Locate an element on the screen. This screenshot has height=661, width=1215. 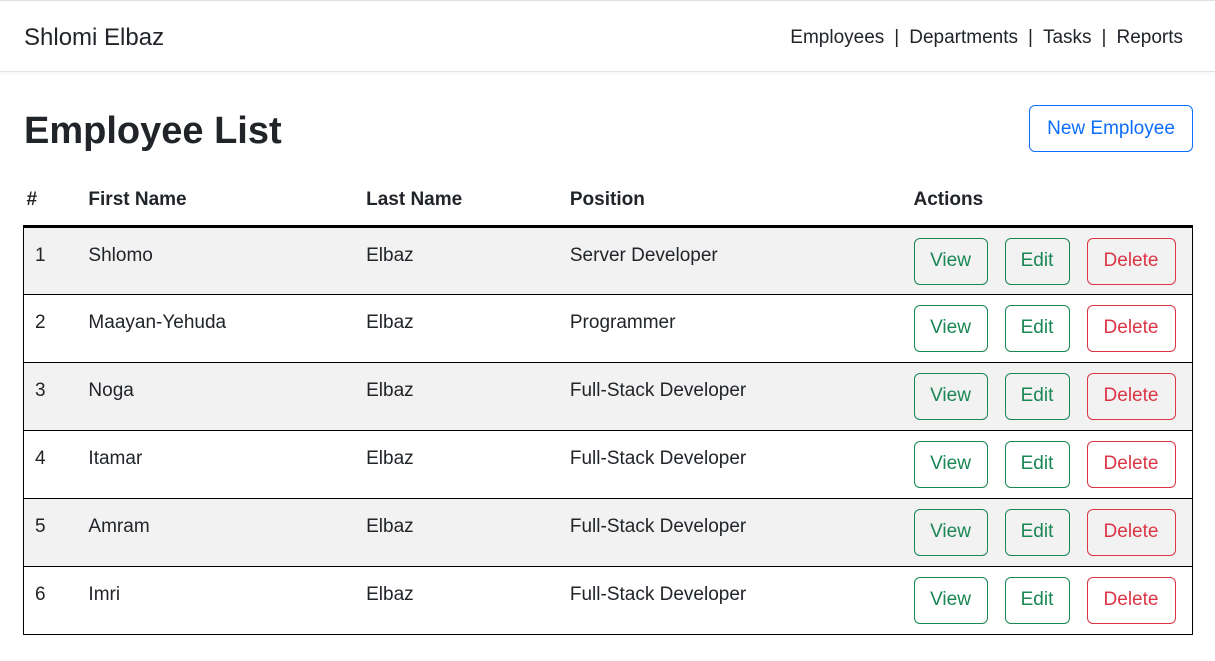
cell-number: 2 is located at coordinates (56, 328).